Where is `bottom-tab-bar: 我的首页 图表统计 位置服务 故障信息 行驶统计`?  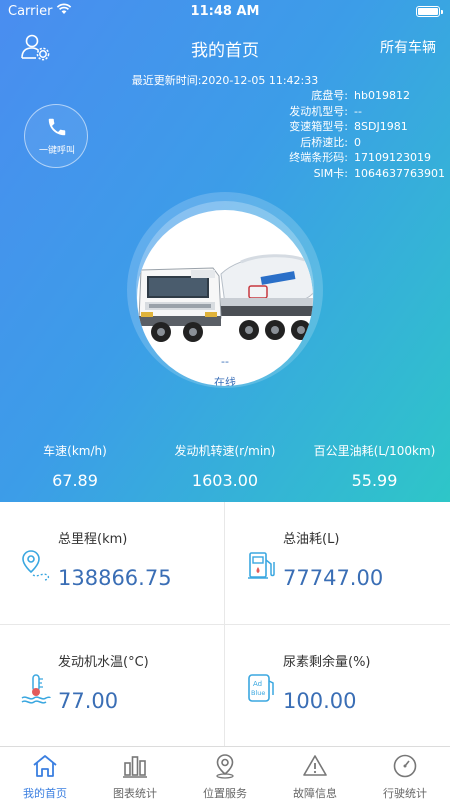 bottom-tab-bar: 我的首页 图表统计 位置服务 故障信息 行驶统计 is located at coordinates (225, 773).